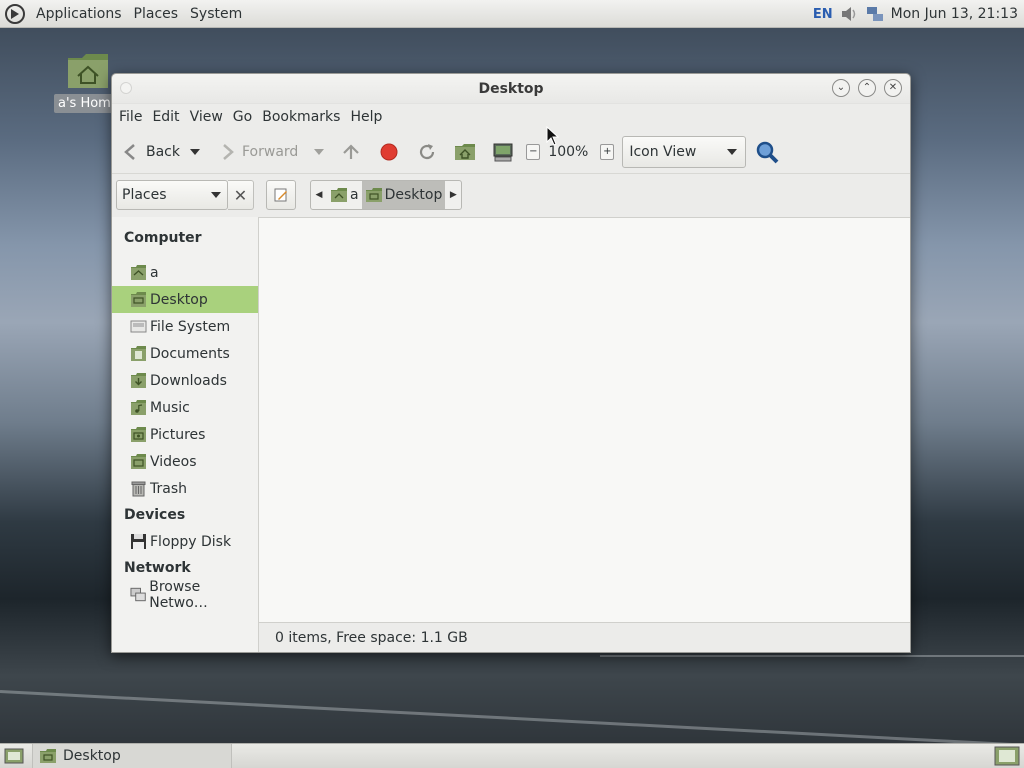  I want to click on menu-edit: Edit, so click(165, 117).